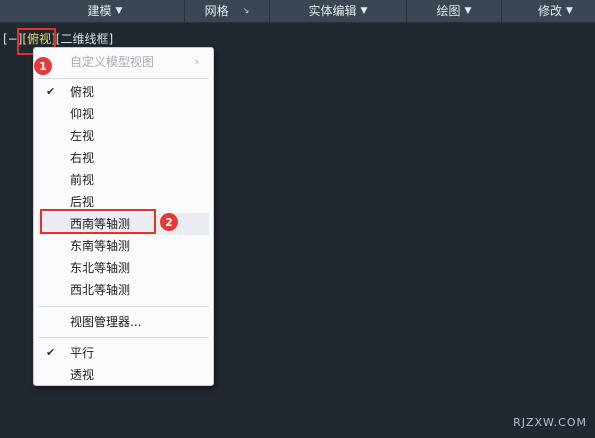 This screenshot has height=438, width=595. What do you see at coordinates (100, 246) in the screenshot?
I see `menu-item-label: 东南等轴测` at bounding box center [100, 246].